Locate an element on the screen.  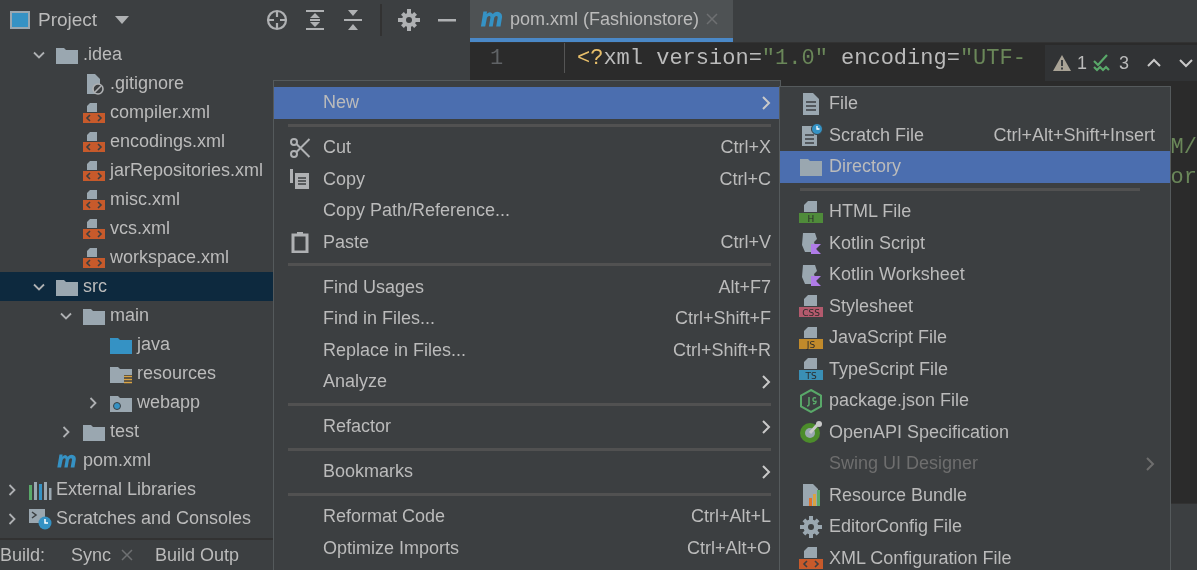
shortcut-label: Alt+F7 is located at coordinates (744, 287).